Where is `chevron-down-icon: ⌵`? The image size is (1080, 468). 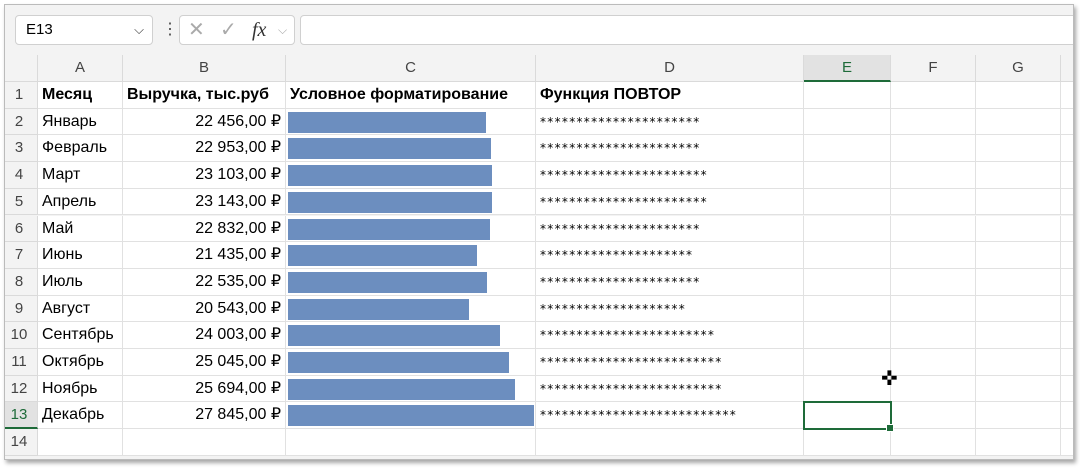 chevron-down-icon: ⌵ is located at coordinates (282, 30).